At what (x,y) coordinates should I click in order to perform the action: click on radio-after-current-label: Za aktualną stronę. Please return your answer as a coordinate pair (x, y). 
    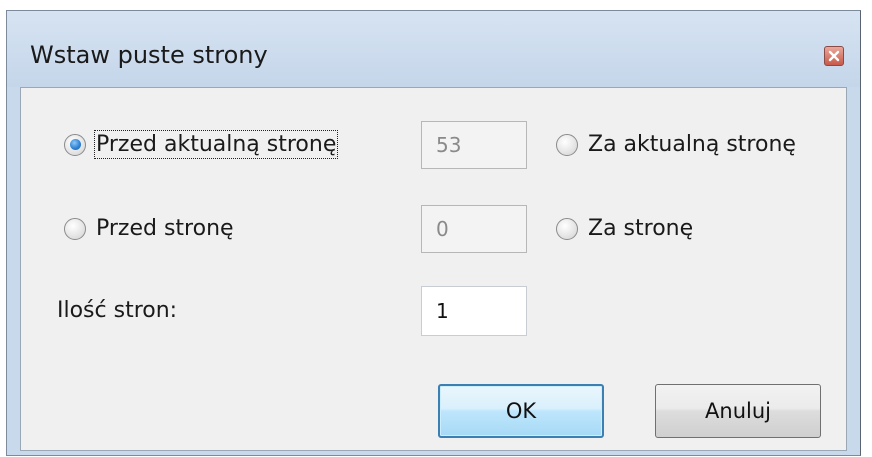
    Looking at the image, I should click on (692, 144).